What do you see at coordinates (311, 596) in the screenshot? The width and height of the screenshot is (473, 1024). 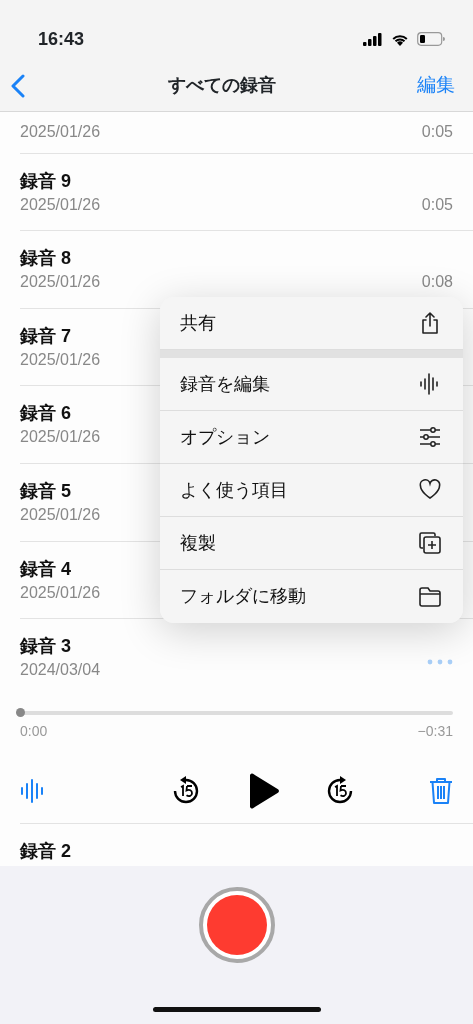 I see `menu-item: フォルダに移動` at bounding box center [311, 596].